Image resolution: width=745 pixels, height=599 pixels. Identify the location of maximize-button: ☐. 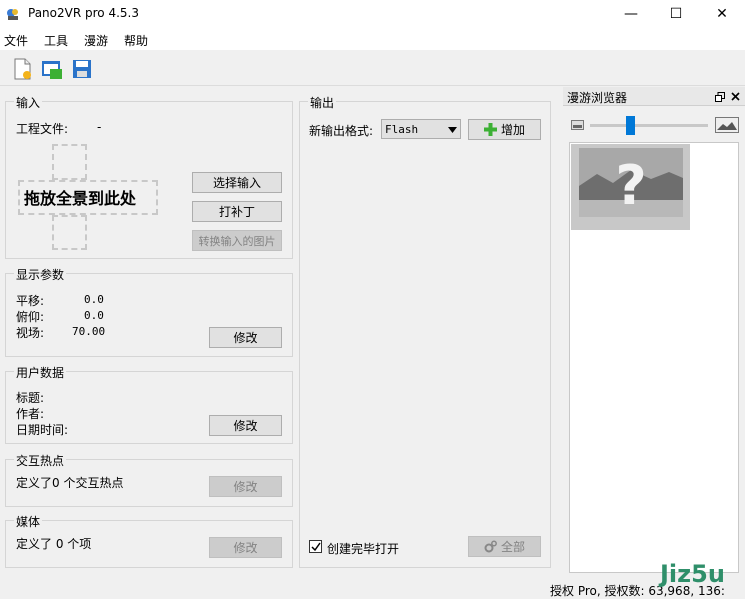
(676, 14).